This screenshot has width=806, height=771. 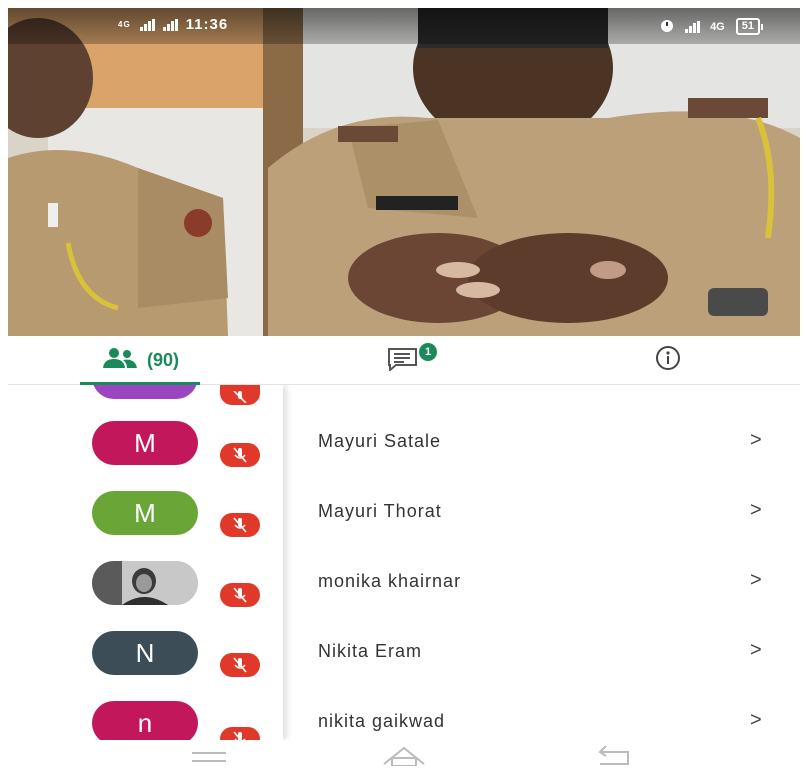 I want to click on avatar-photo, so click(x=145, y=583).